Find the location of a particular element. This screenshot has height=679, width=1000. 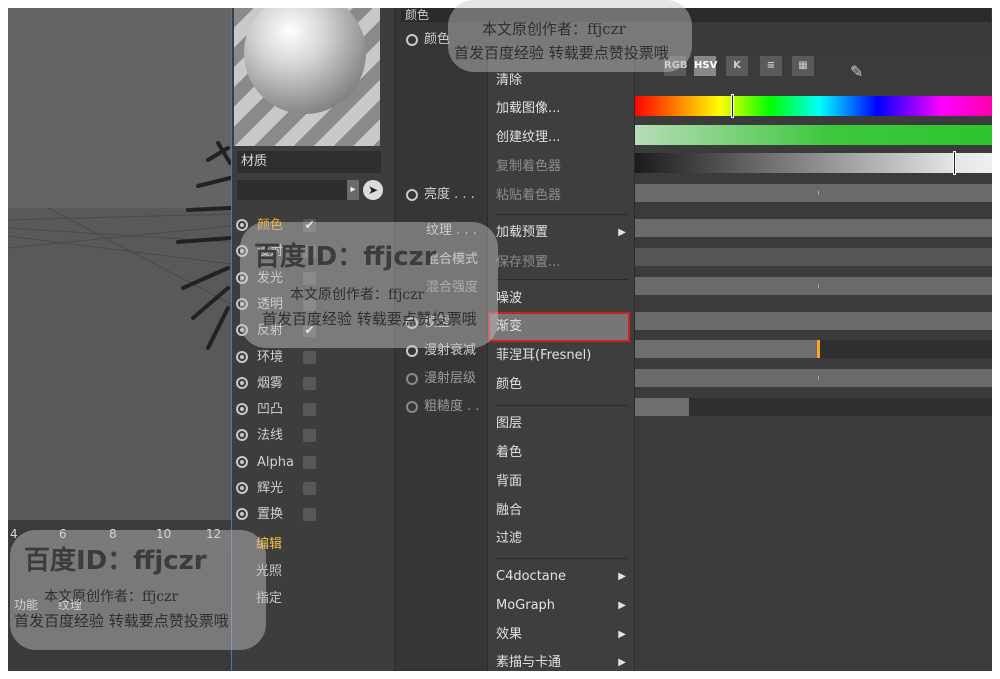

channel-row: Alpha is located at coordinates (281, 463).